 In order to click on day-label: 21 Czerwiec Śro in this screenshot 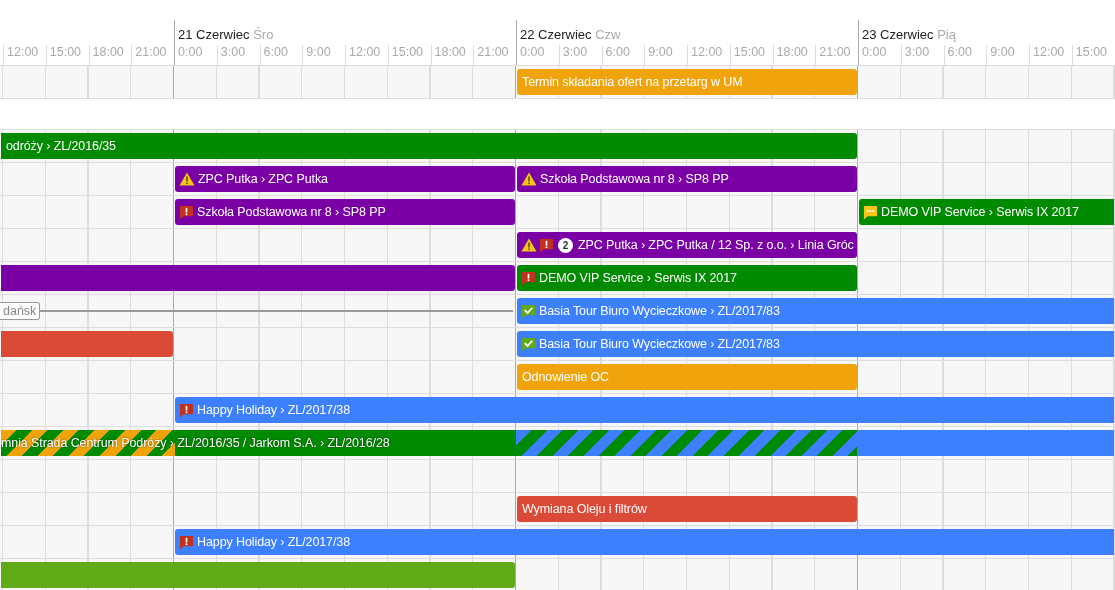, I will do `click(226, 34)`.